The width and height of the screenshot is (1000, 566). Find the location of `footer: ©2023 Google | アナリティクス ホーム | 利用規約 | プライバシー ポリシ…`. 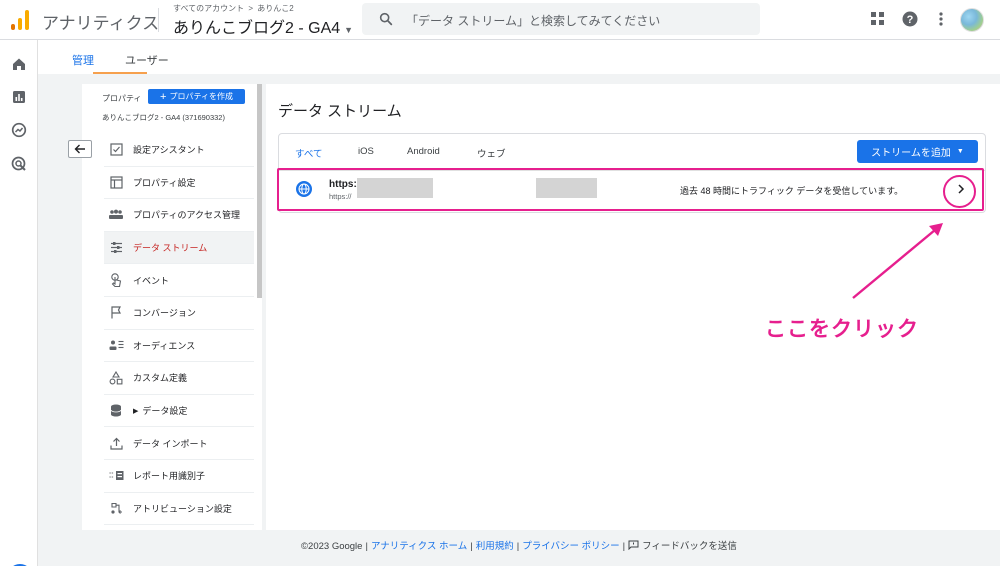

footer: ©2023 Google | アナリティクス ホーム | 利用規約 | プライバシー ポリシ… is located at coordinates (519, 546).